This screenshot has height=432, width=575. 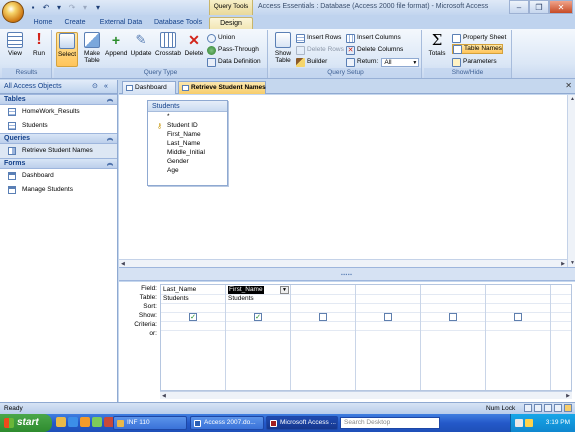 What do you see at coordinates (374, 50) in the screenshot?
I see `delete-columns-button: ✕ Delete Columns` at bounding box center [374, 50].